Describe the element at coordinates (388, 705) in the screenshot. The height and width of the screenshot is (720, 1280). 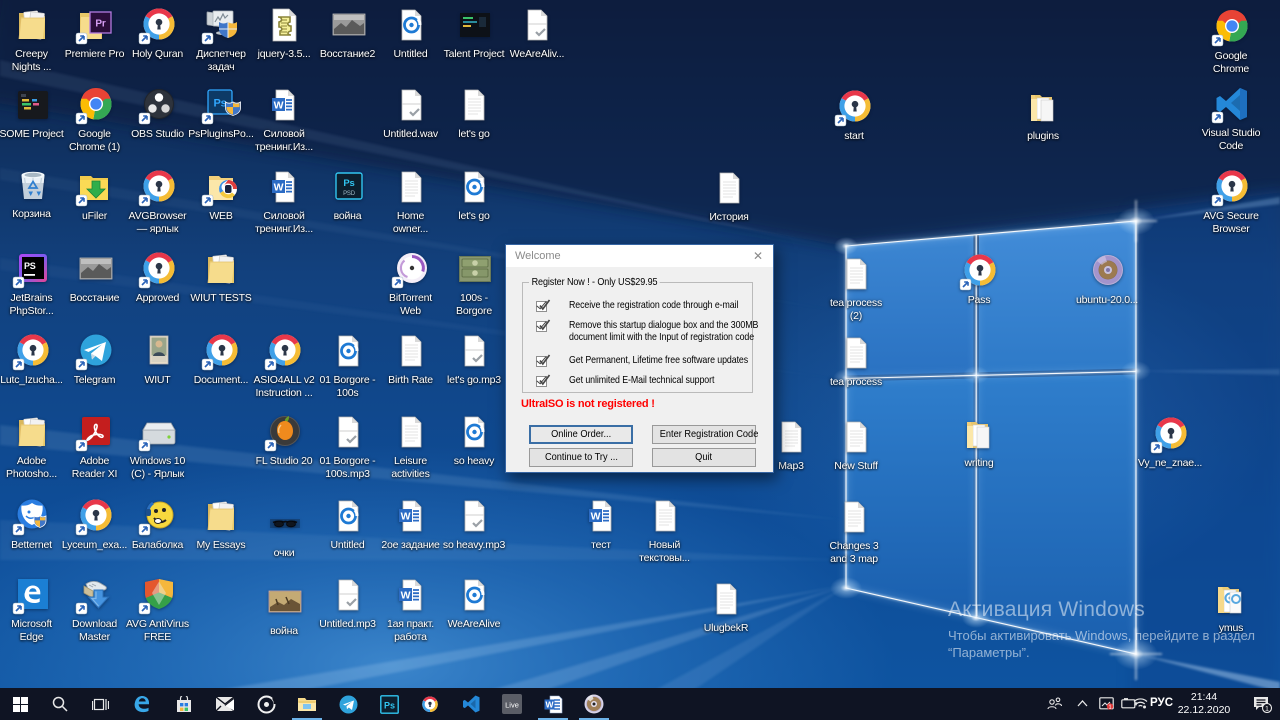
I see `svg-text: Ps` at that location.